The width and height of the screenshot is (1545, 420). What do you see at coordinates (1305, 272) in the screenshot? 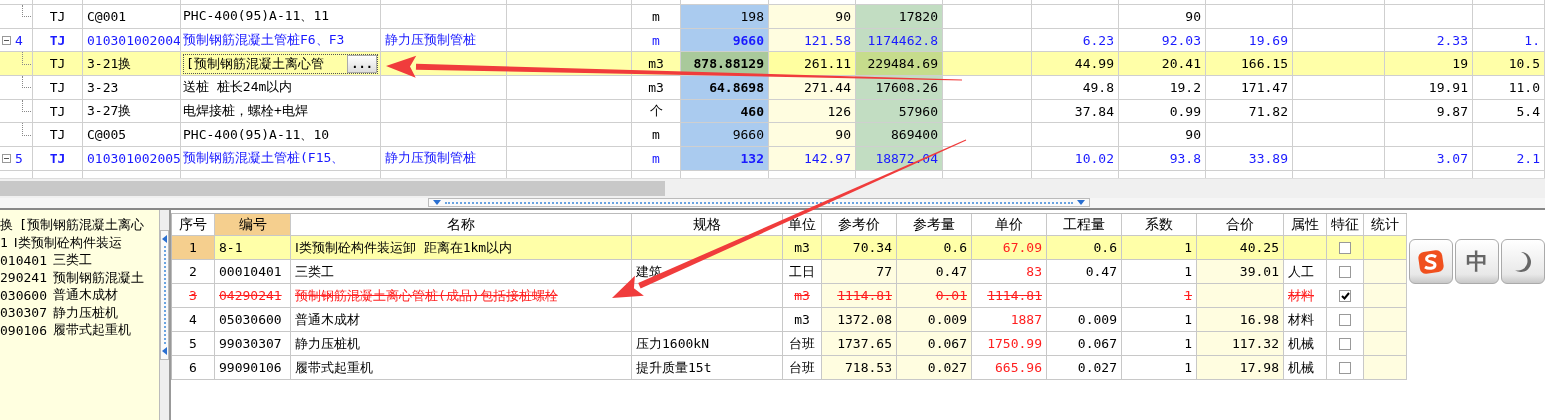
I see `attribute-cell: 人工` at bounding box center [1305, 272].